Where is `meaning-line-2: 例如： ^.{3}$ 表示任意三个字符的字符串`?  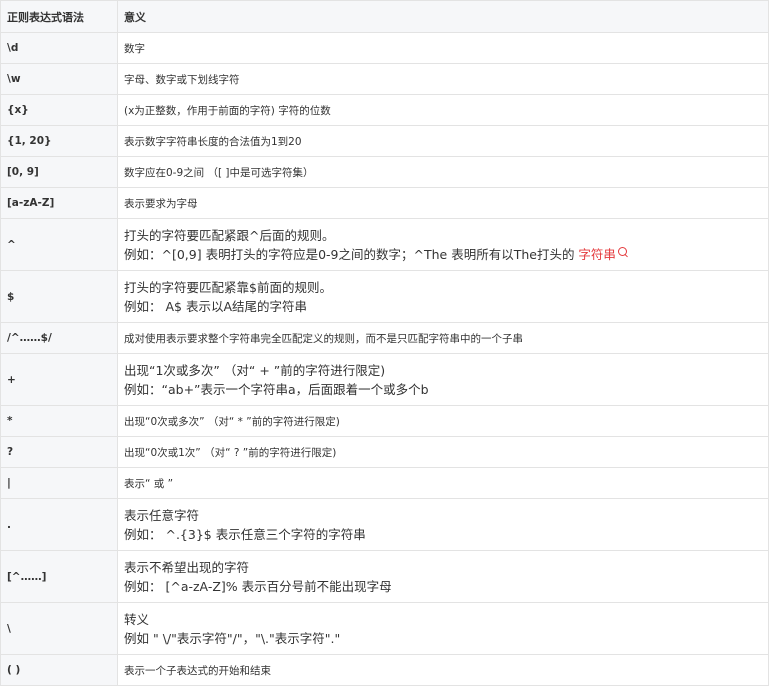
meaning-line-2: 例如： ^.{3}$ 表示任意三个字符的字符串 is located at coordinates (245, 534).